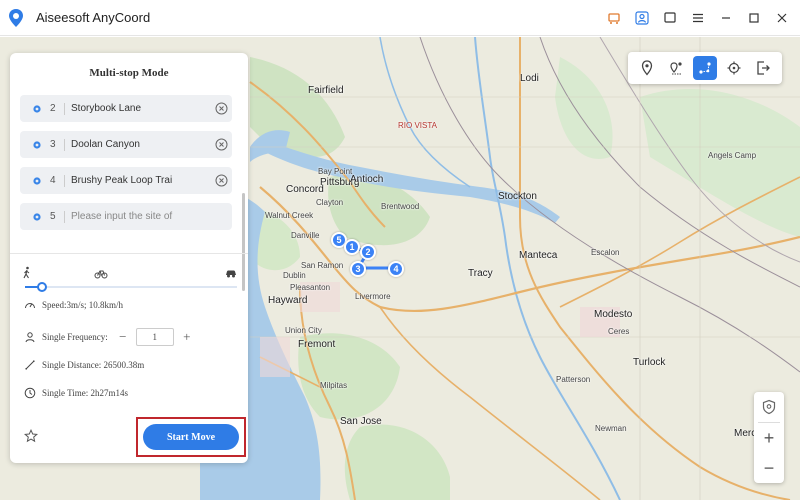  I want to click on close-icon, so click(782, 18).